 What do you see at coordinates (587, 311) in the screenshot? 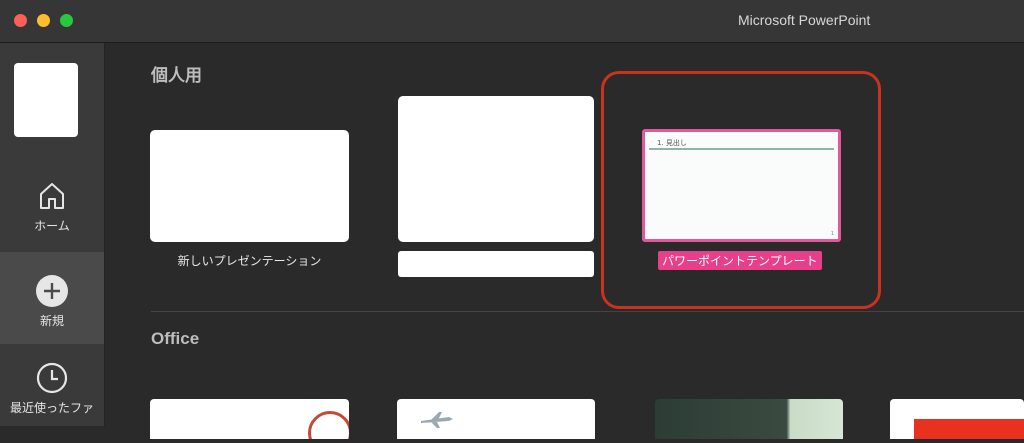
I see `section-divider` at bounding box center [587, 311].